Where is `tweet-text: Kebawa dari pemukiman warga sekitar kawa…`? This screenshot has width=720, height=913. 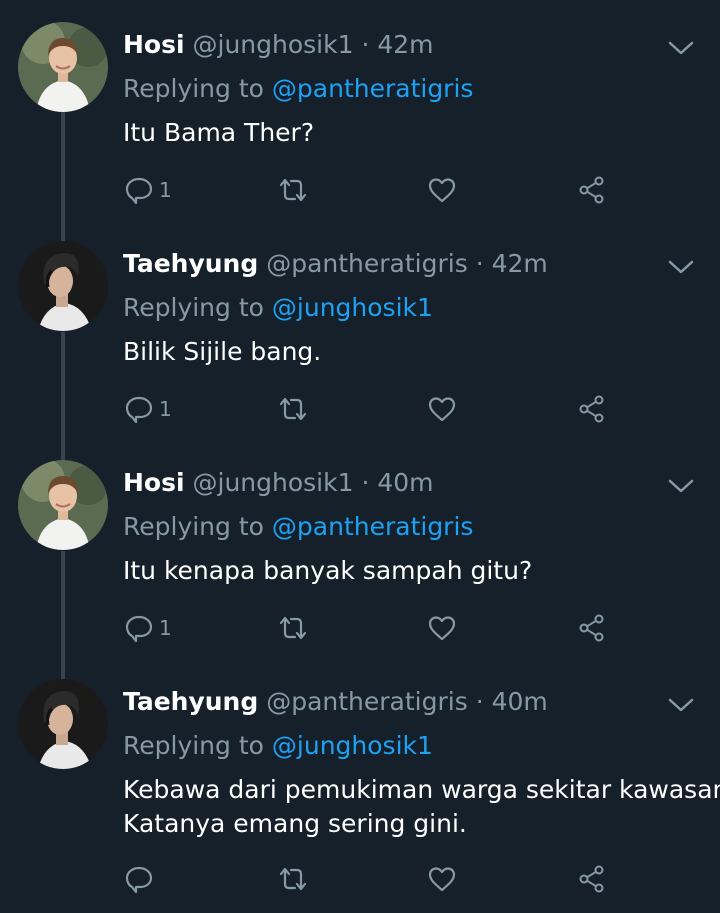 tweet-text: Kebawa dari pemukiman warga sekitar kawa… is located at coordinates (421, 807).